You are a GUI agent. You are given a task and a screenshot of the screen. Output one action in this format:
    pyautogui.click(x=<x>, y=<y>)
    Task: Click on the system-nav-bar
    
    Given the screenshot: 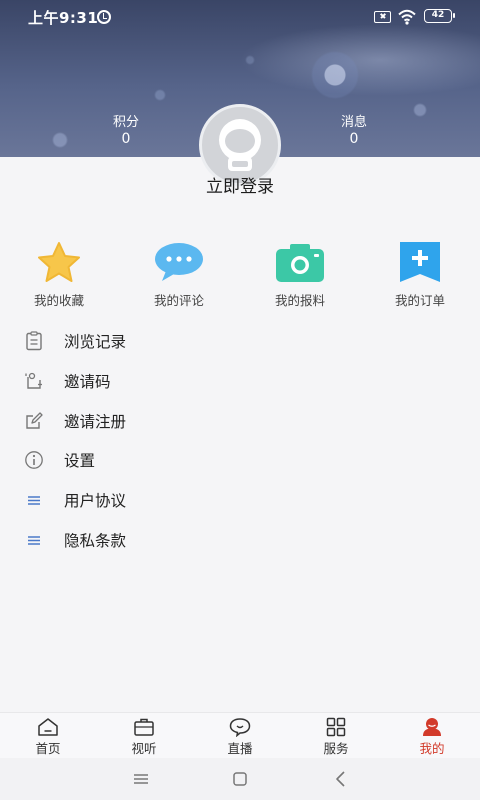 What is the action you would take?
    pyautogui.click(x=240, y=779)
    